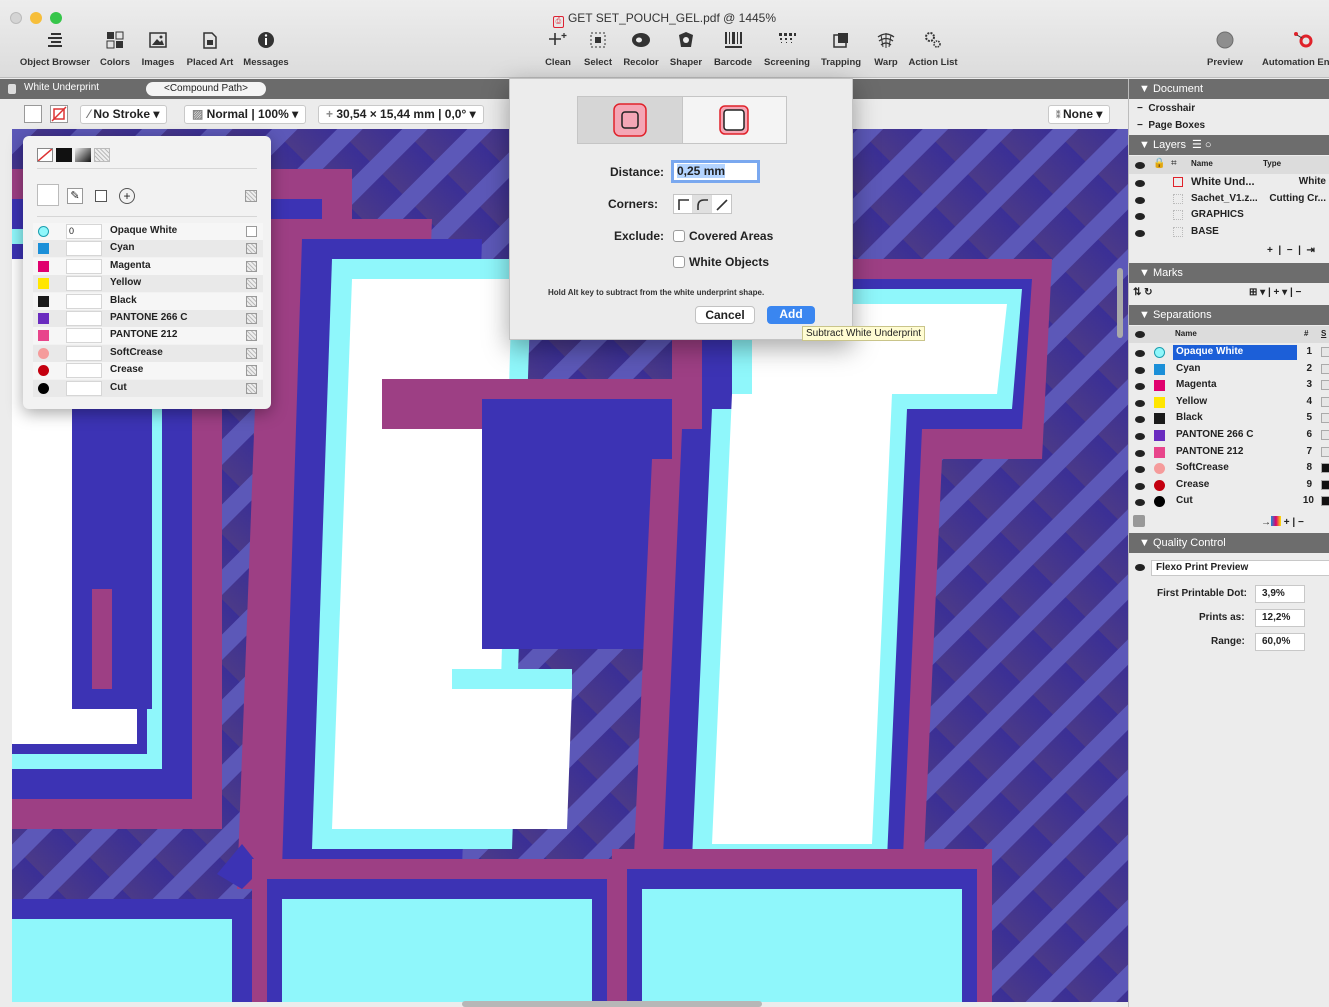 The image size is (1329, 1007). What do you see at coordinates (1291, 250) in the screenshot?
I see `layer-actions: + | − | ⇥` at bounding box center [1291, 250].